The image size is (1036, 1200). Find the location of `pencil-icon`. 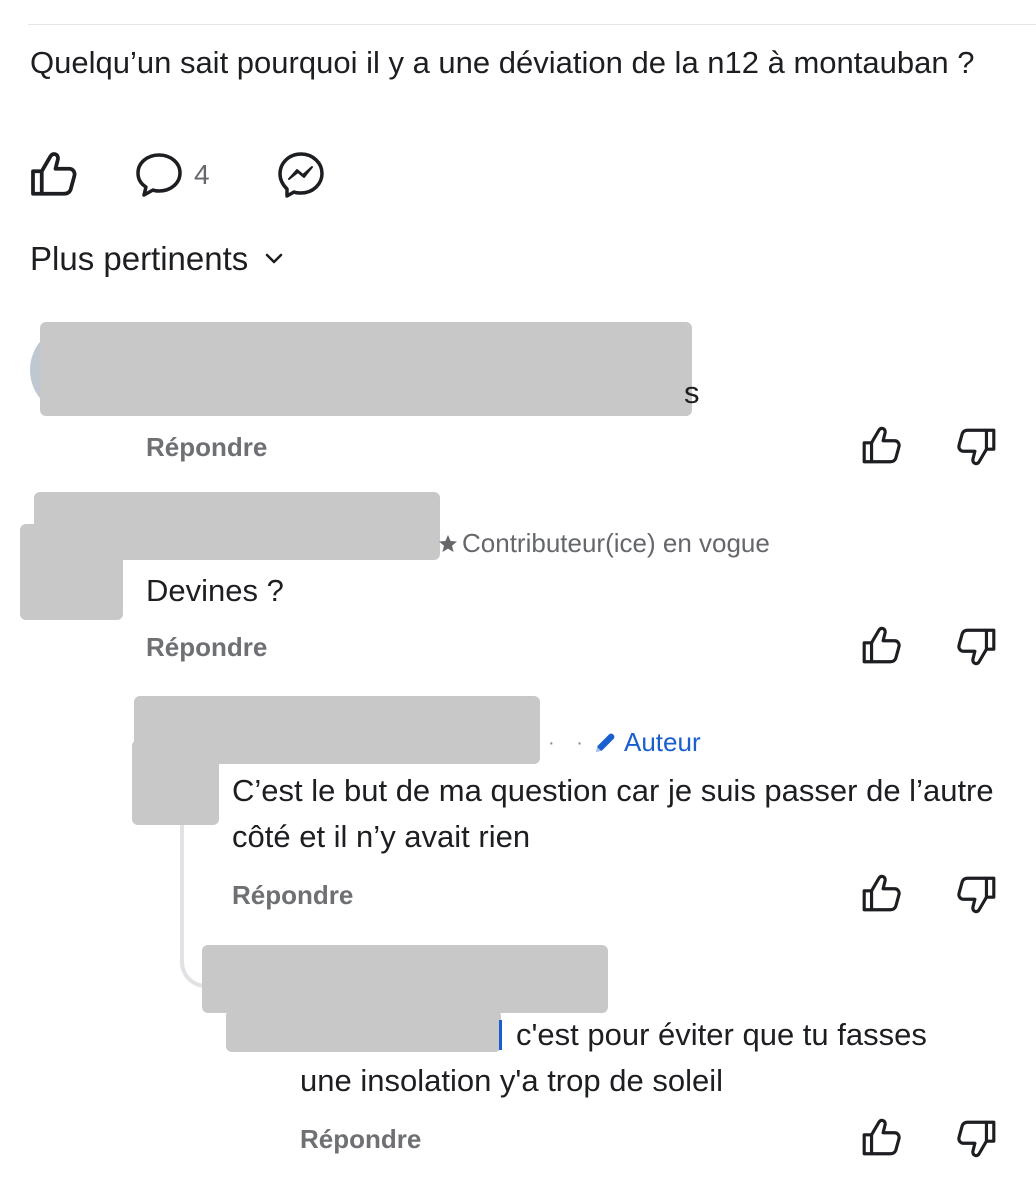

pencil-icon is located at coordinates (605, 742).